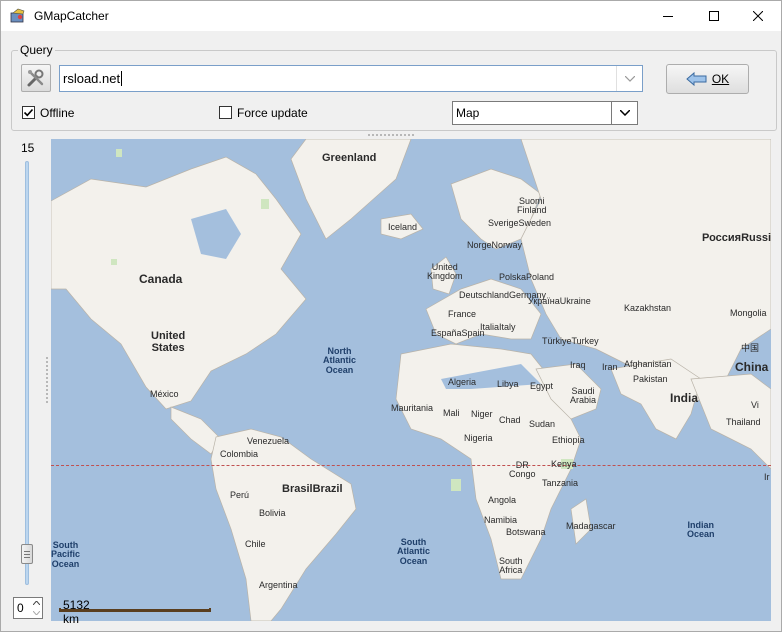 The image size is (782, 632). Describe the element at coordinates (650, 379) in the screenshot. I see `map-label-pakistan: Pakistan` at that location.